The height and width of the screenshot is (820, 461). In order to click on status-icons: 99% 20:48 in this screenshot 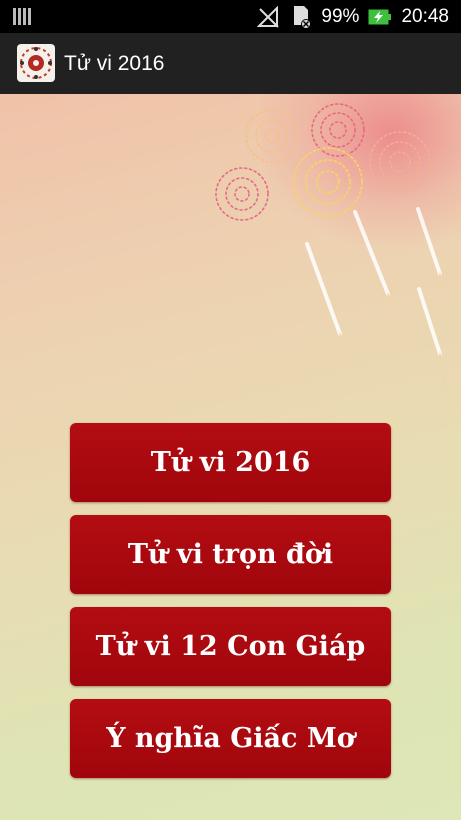, I will do `click(353, 16)`.